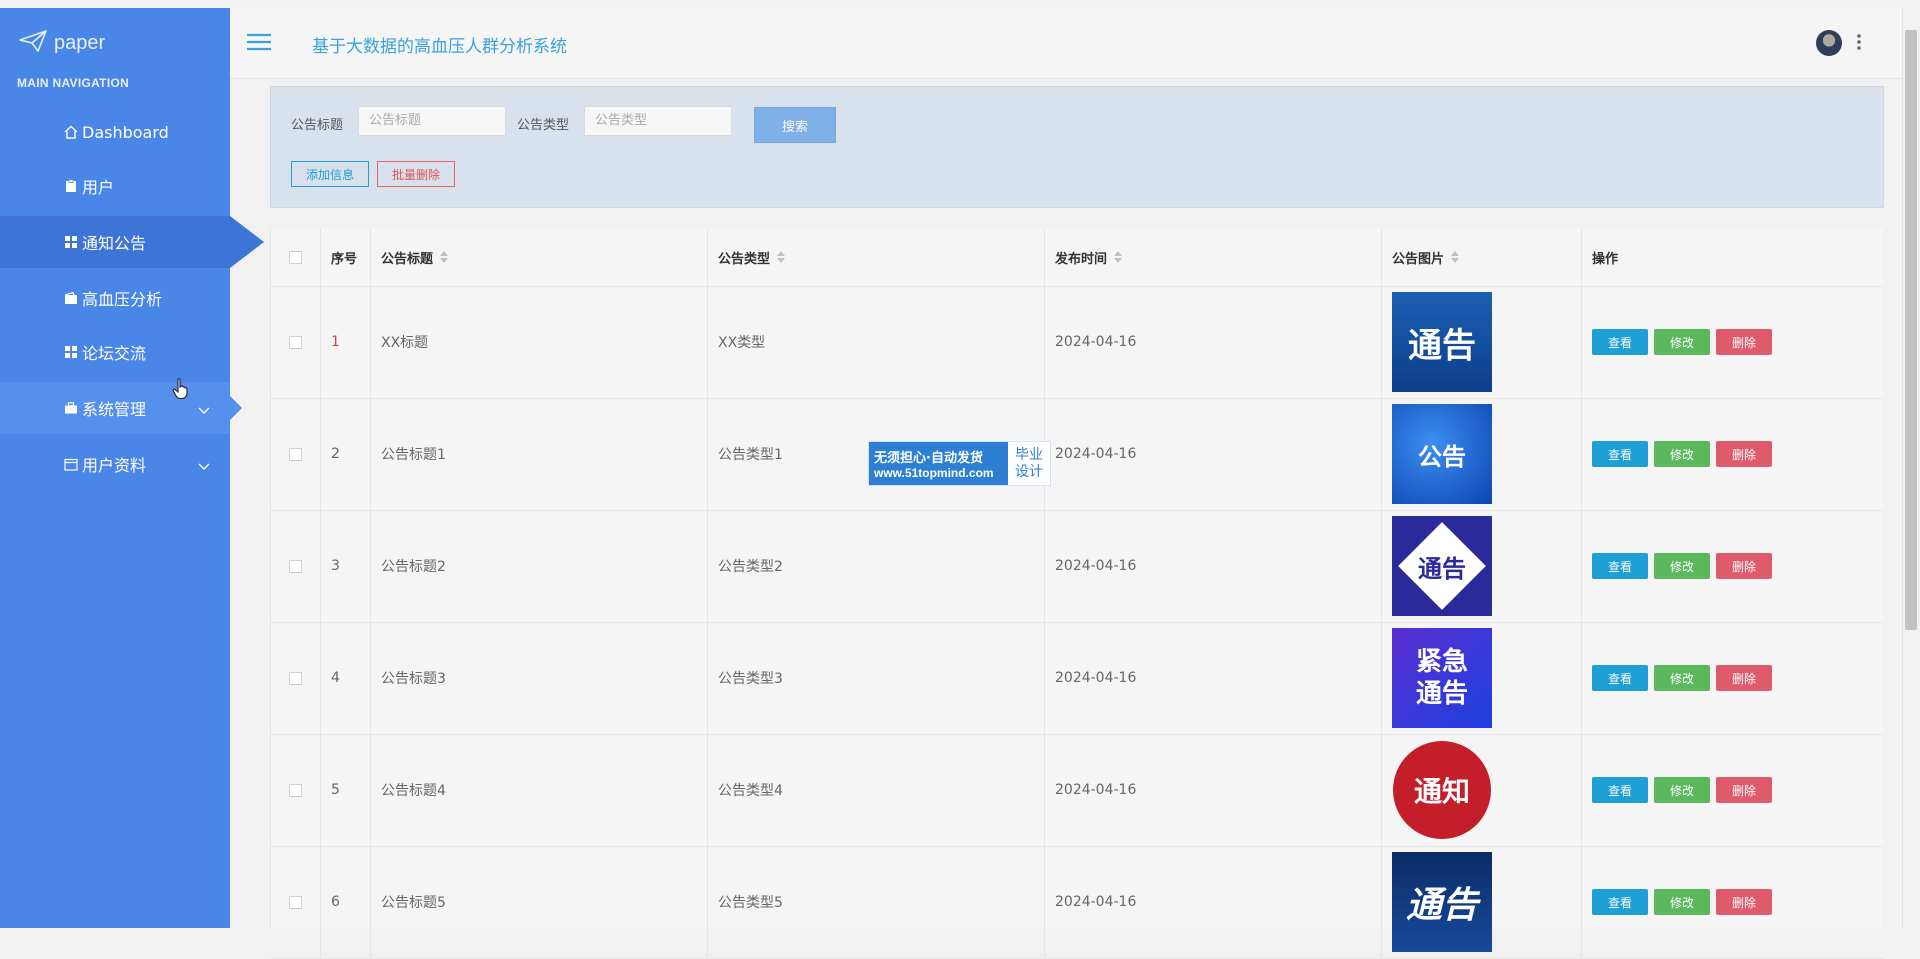 The height and width of the screenshot is (959, 1920). What do you see at coordinates (543, 125) in the screenshot?
I see `type-filter-label: 公告类型` at bounding box center [543, 125].